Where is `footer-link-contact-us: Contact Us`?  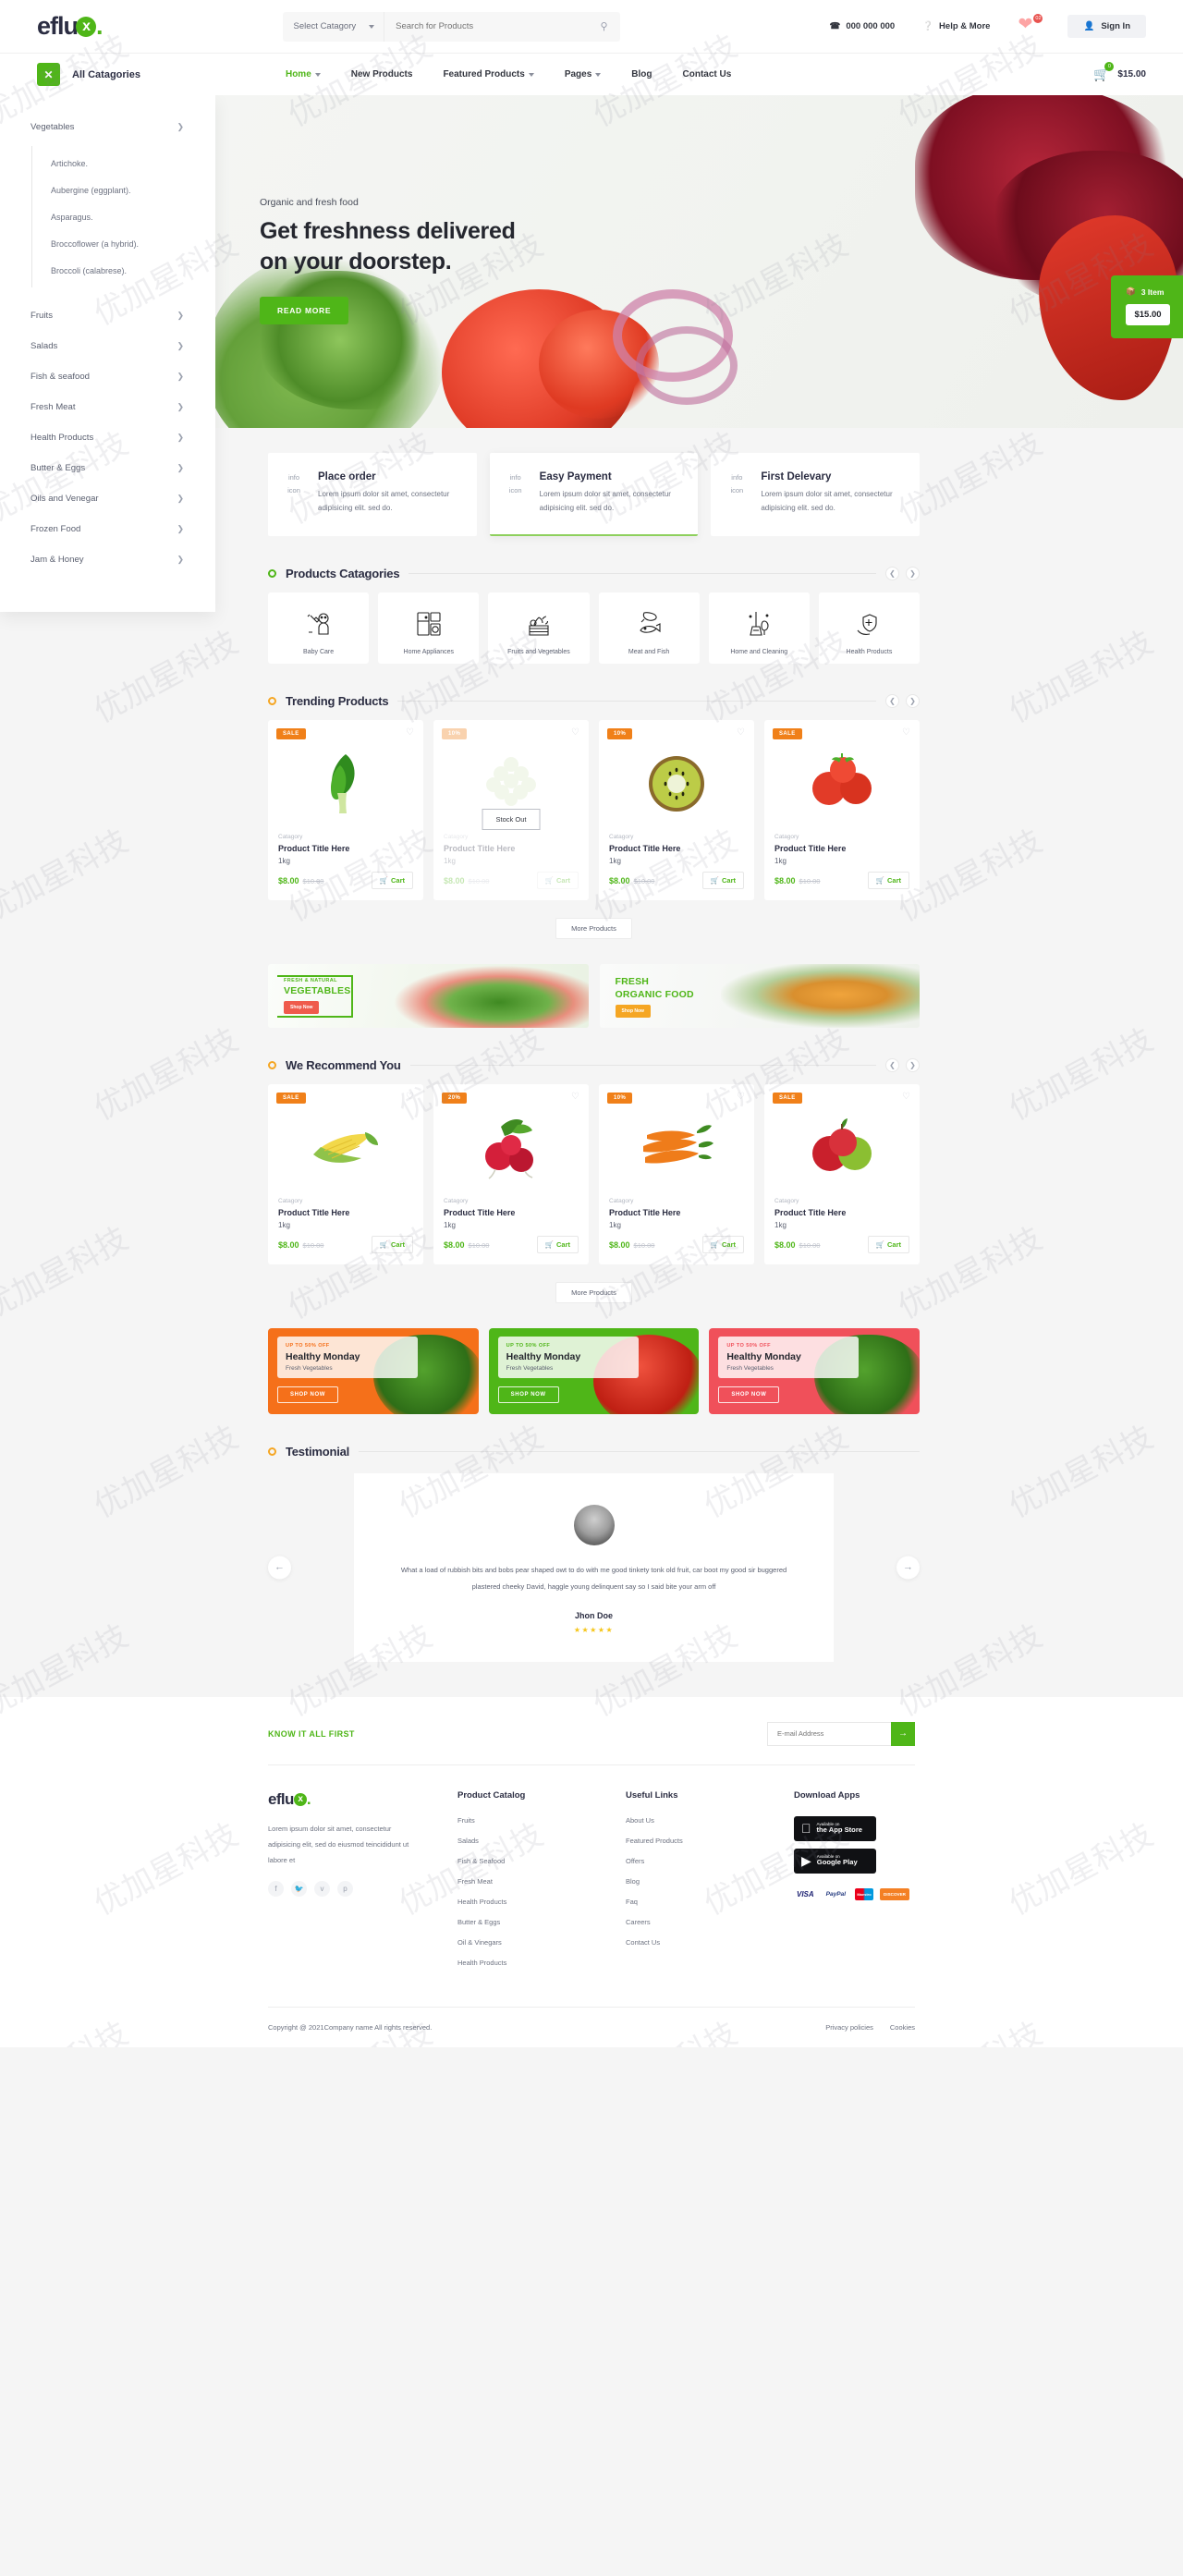
footer-link-contact-us: Contact Us is located at coordinates (710, 1942).